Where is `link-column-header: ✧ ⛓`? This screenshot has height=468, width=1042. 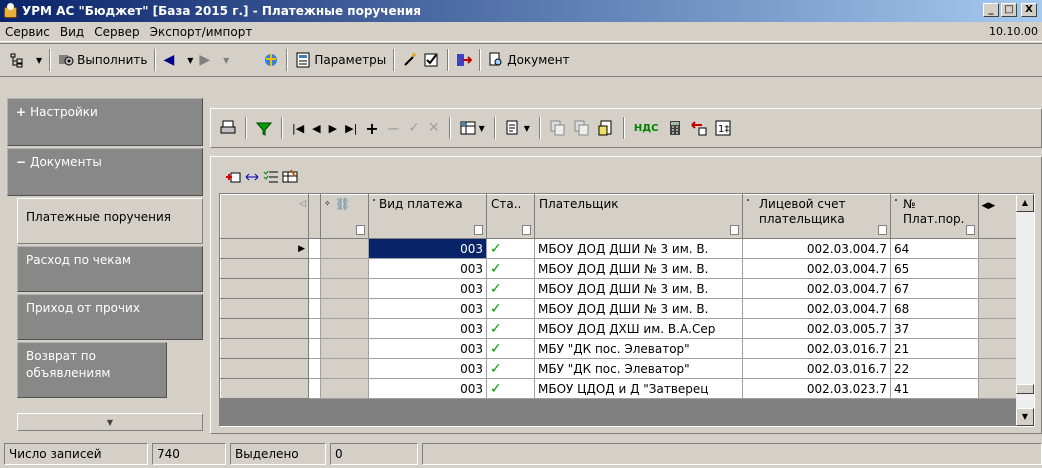 link-column-header: ✧ ⛓ is located at coordinates (344, 216).